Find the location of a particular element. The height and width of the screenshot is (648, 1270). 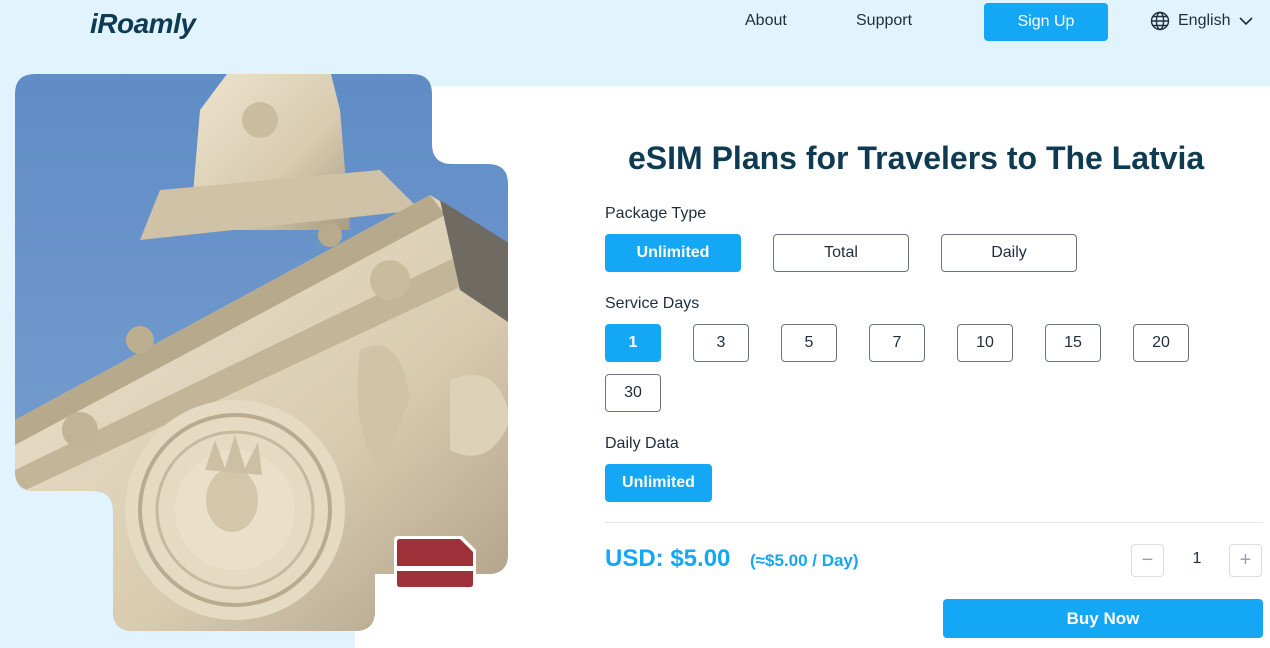

package-option-total: Total is located at coordinates (841, 253).